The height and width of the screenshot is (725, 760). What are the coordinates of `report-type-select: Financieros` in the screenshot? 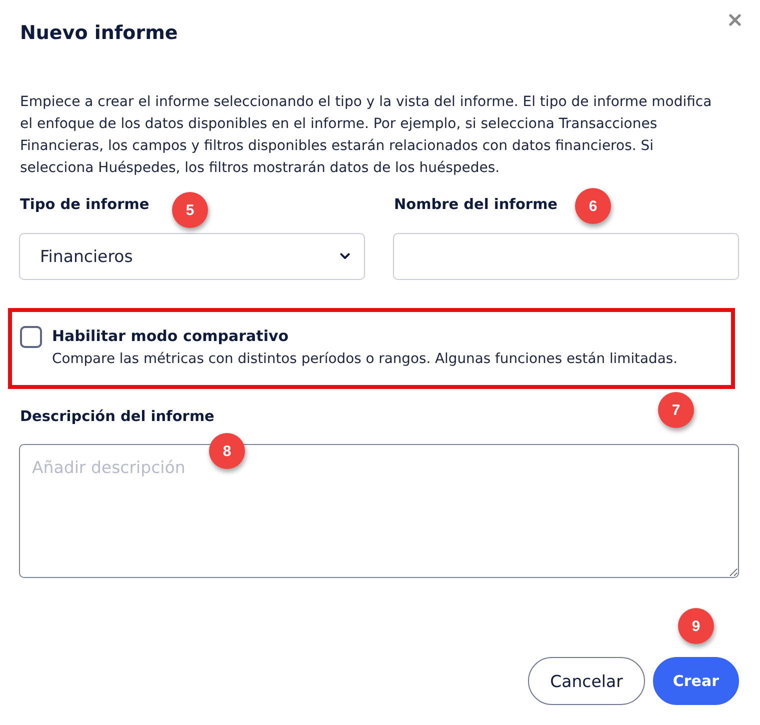 It's located at (192, 256).